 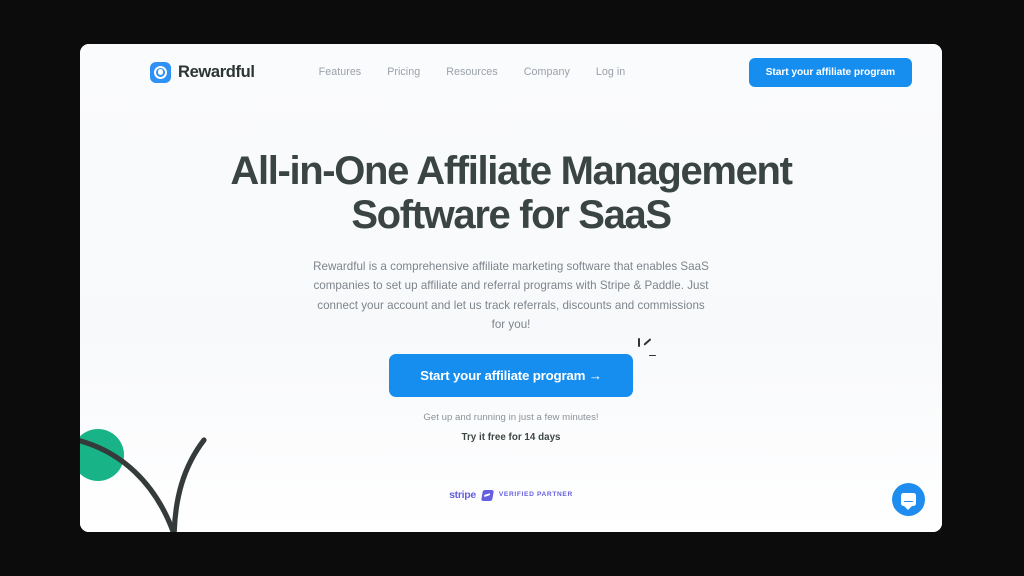 What do you see at coordinates (403, 72) in the screenshot?
I see `nav-item-pricing: Pricing` at bounding box center [403, 72].